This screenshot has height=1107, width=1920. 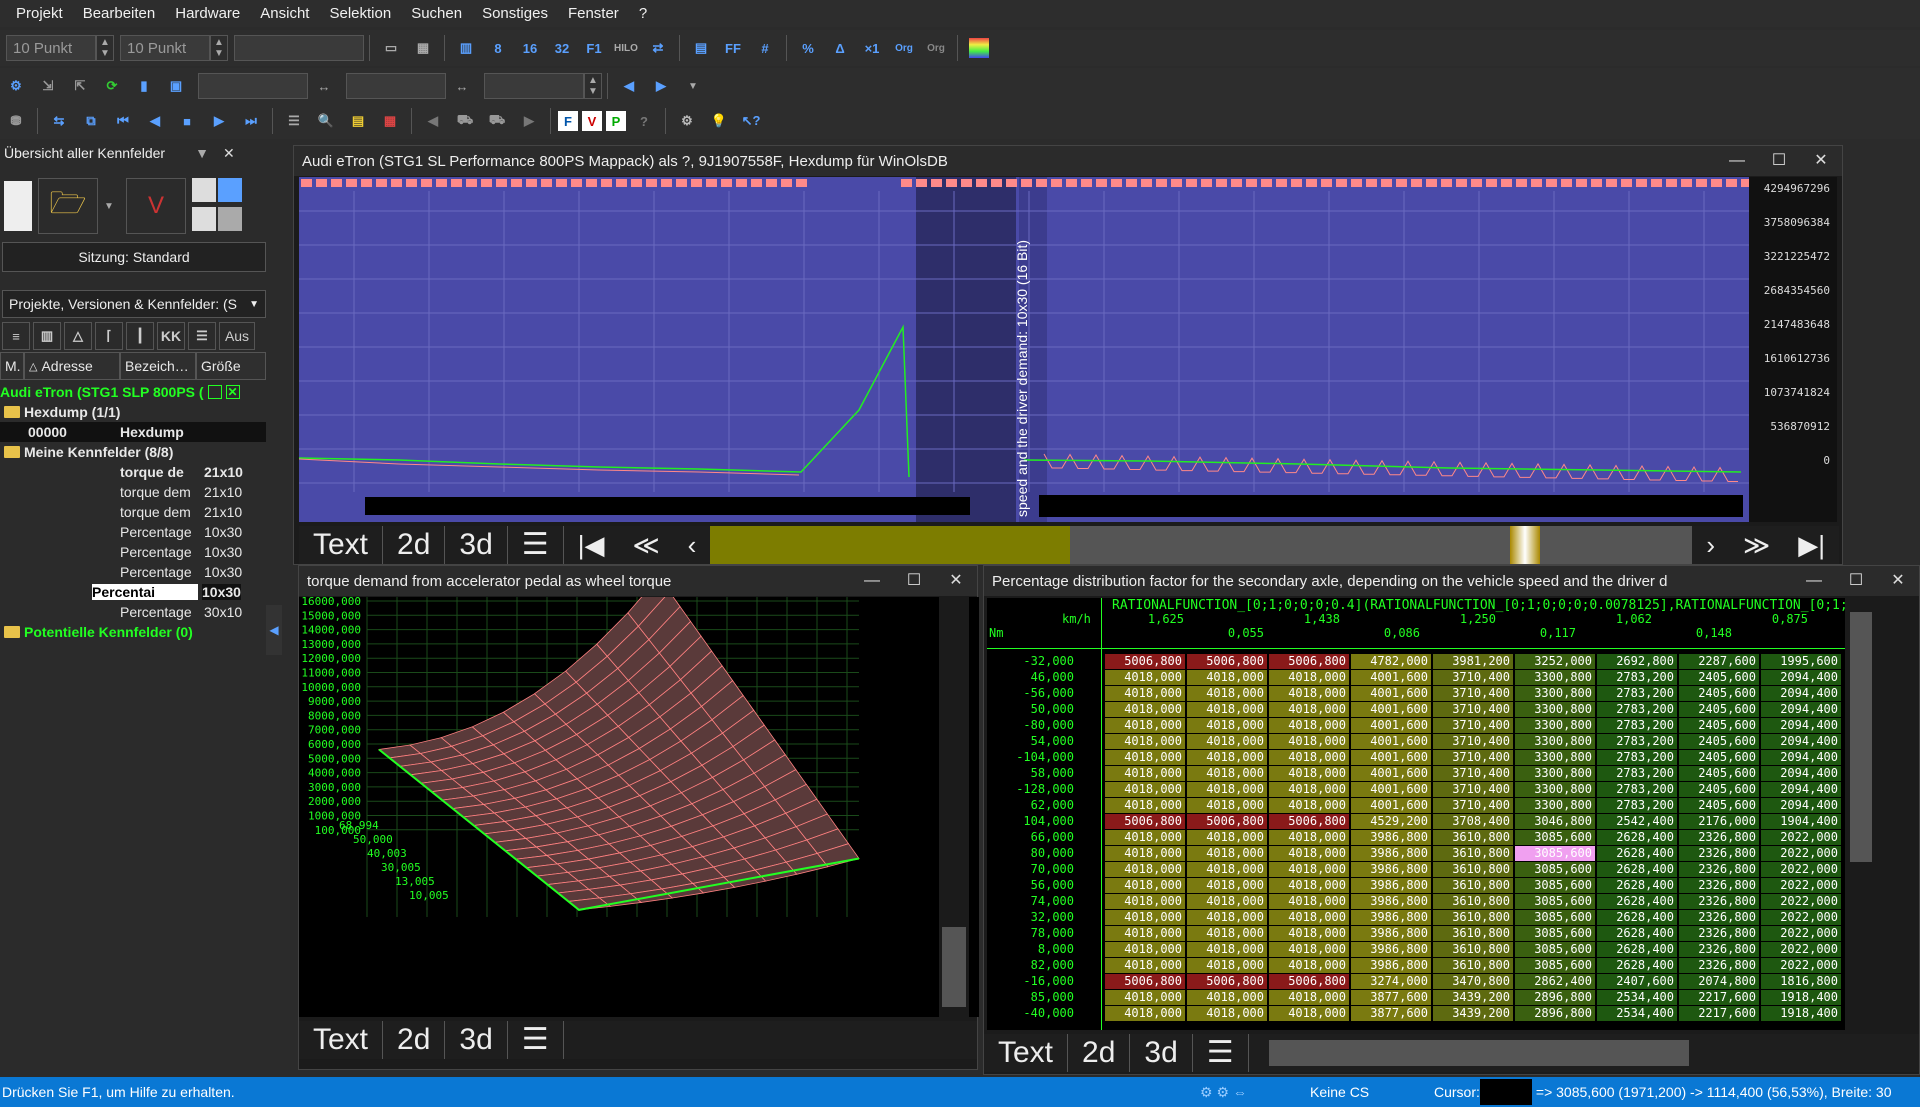 What do you see at coordinates (1145, 821) in the screenshot?
I see `table-cell: 5006,800` at bounding box center [1145, 821].